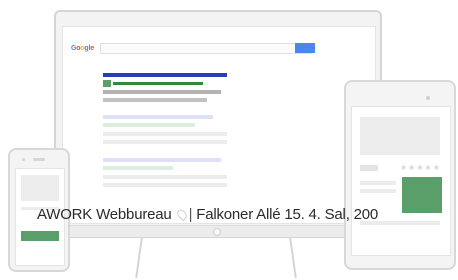 The image size is (458, 280). I want to click on phone-speaker, so click(39, 159).